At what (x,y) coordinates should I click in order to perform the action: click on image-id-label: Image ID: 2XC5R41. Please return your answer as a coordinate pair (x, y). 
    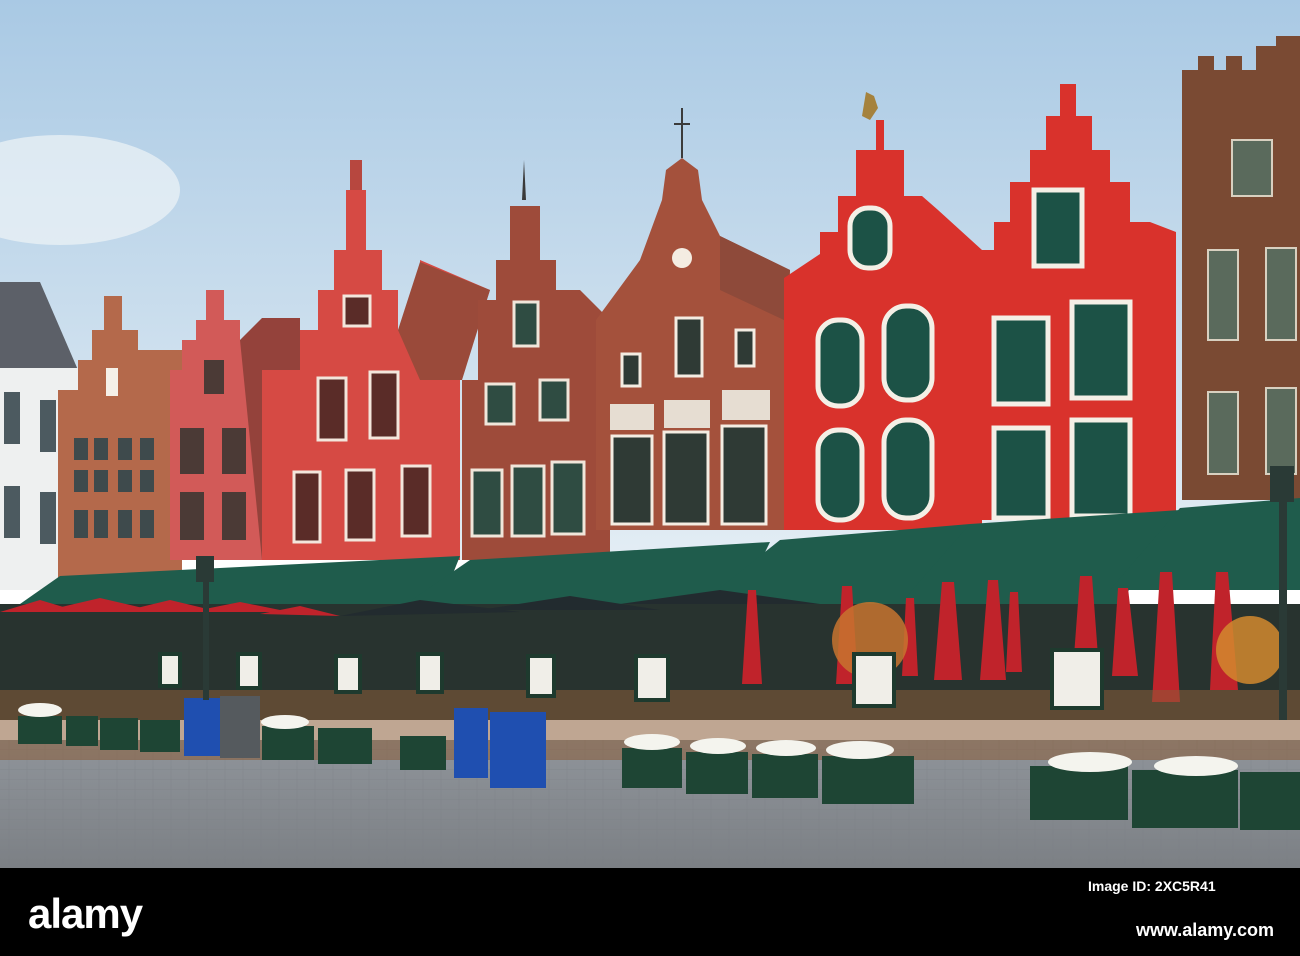
    Looking at the image, I should click on (1152, 886).